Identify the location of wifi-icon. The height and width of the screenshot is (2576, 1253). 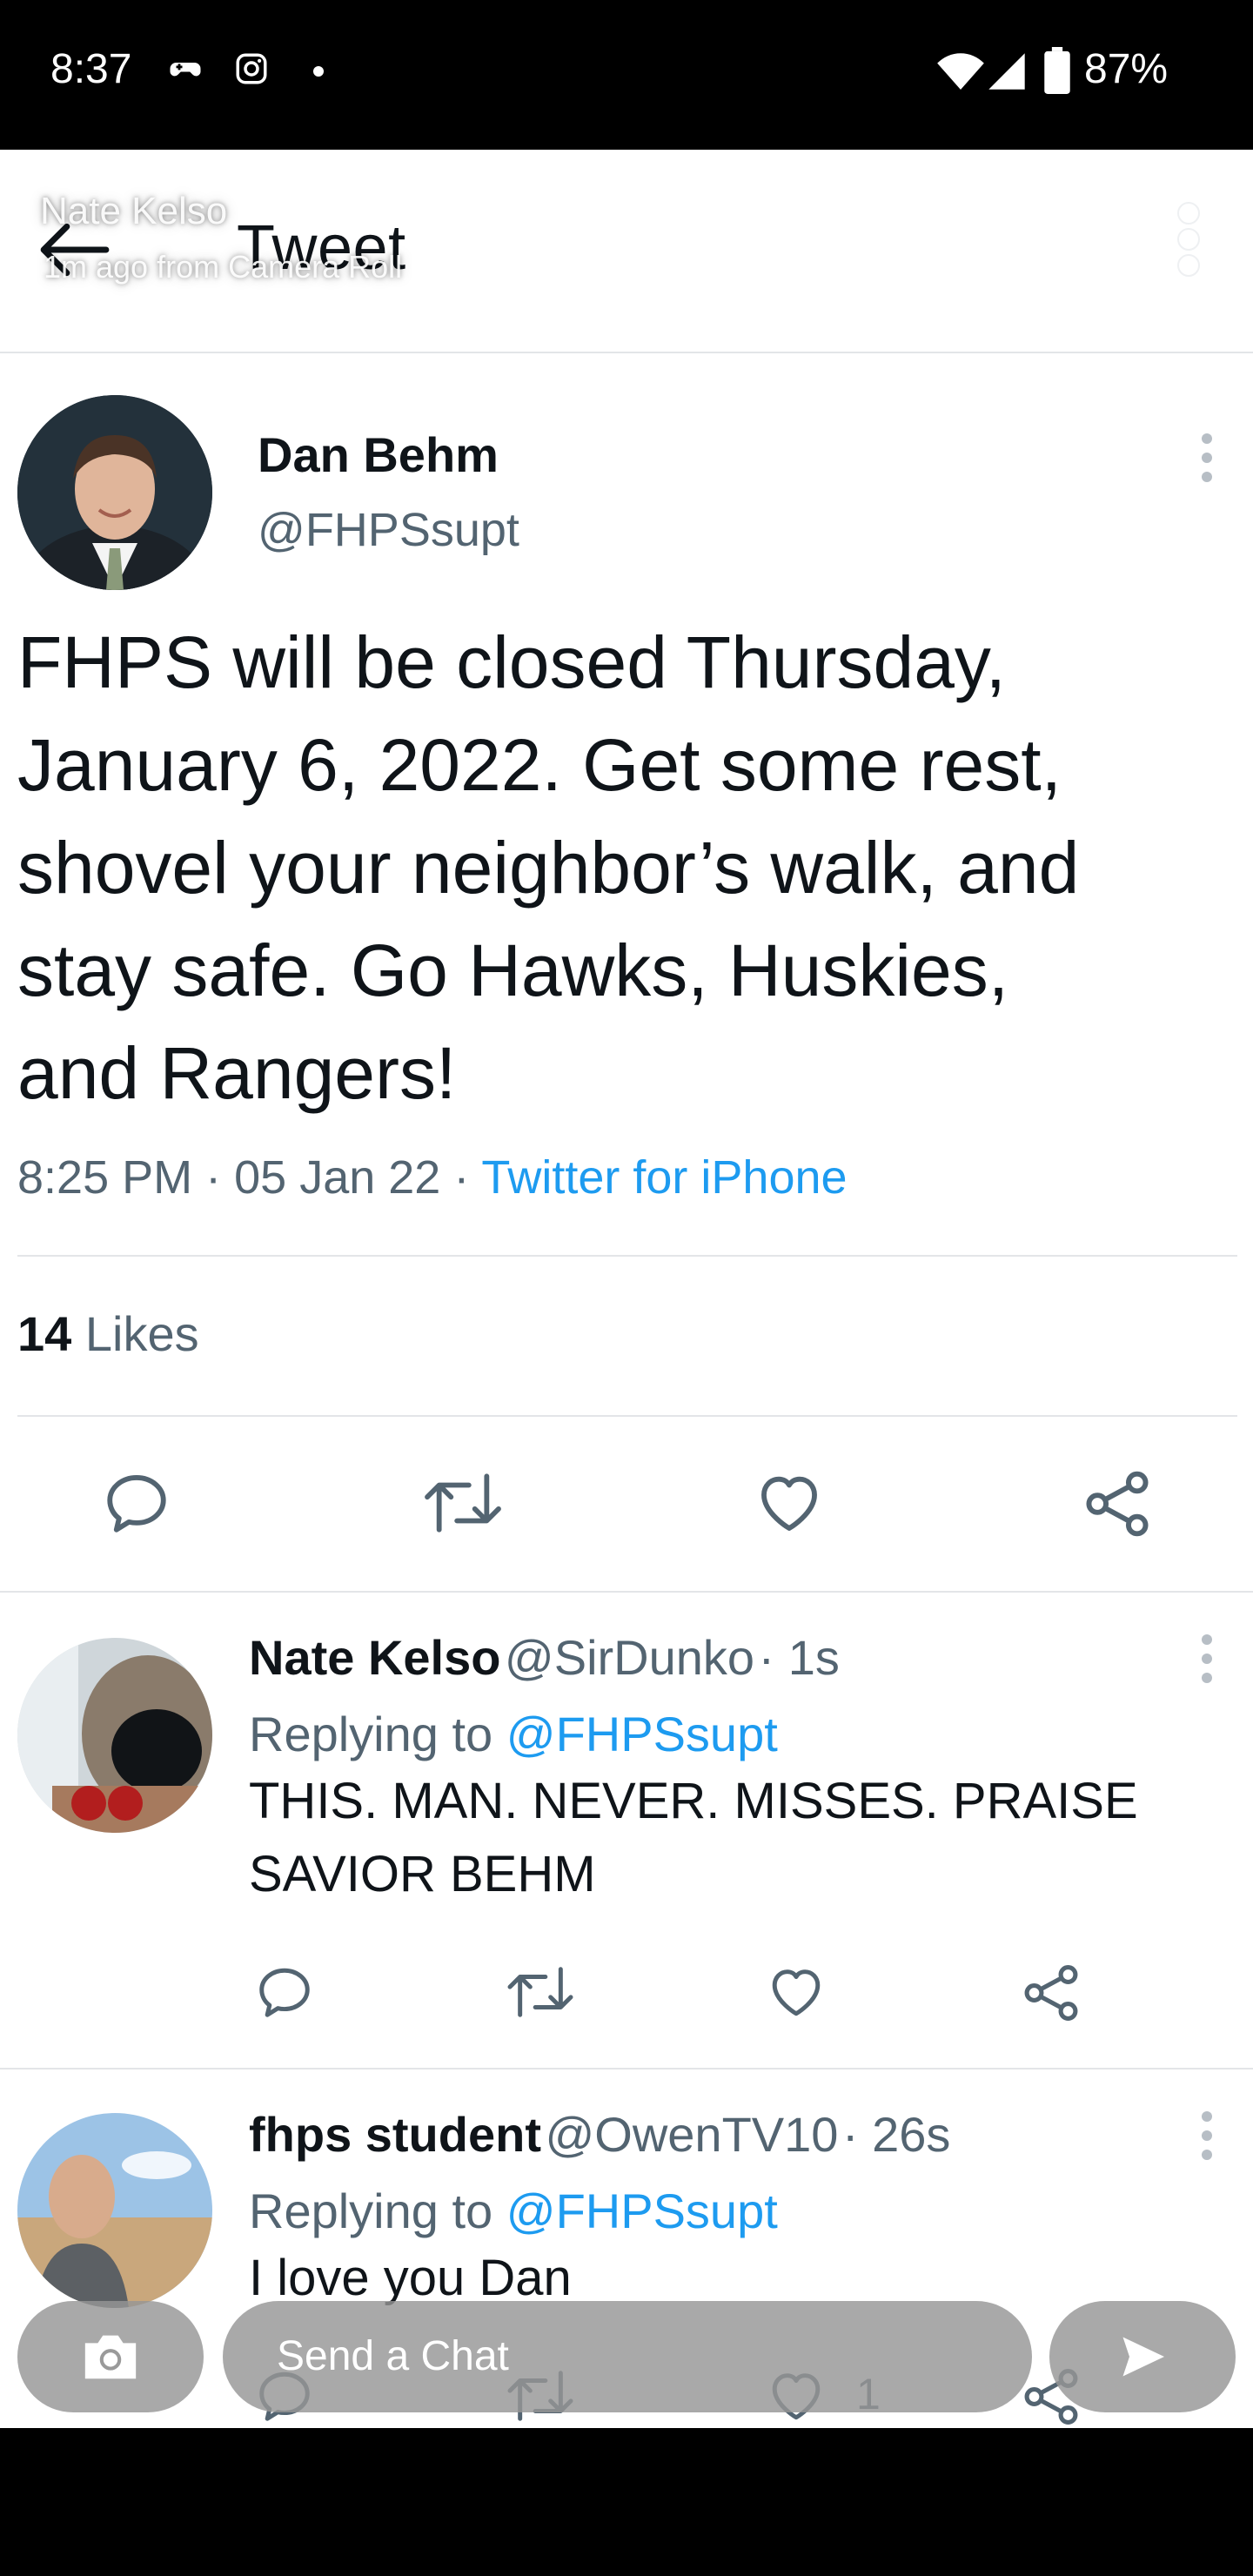
(960, 71).